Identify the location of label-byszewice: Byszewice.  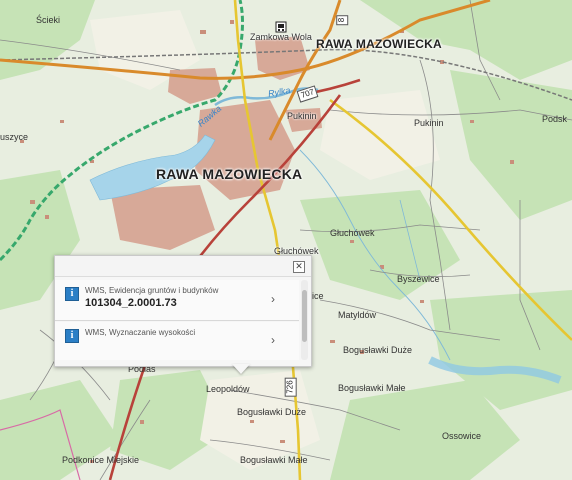
(418, 279).